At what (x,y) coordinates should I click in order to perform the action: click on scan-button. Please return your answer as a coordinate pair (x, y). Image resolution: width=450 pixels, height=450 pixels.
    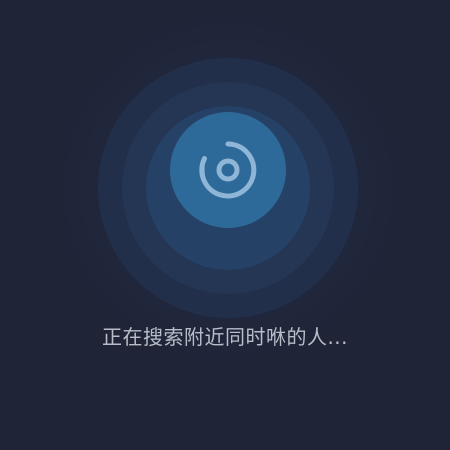
    Looking at the image, I should click on (228, 170).